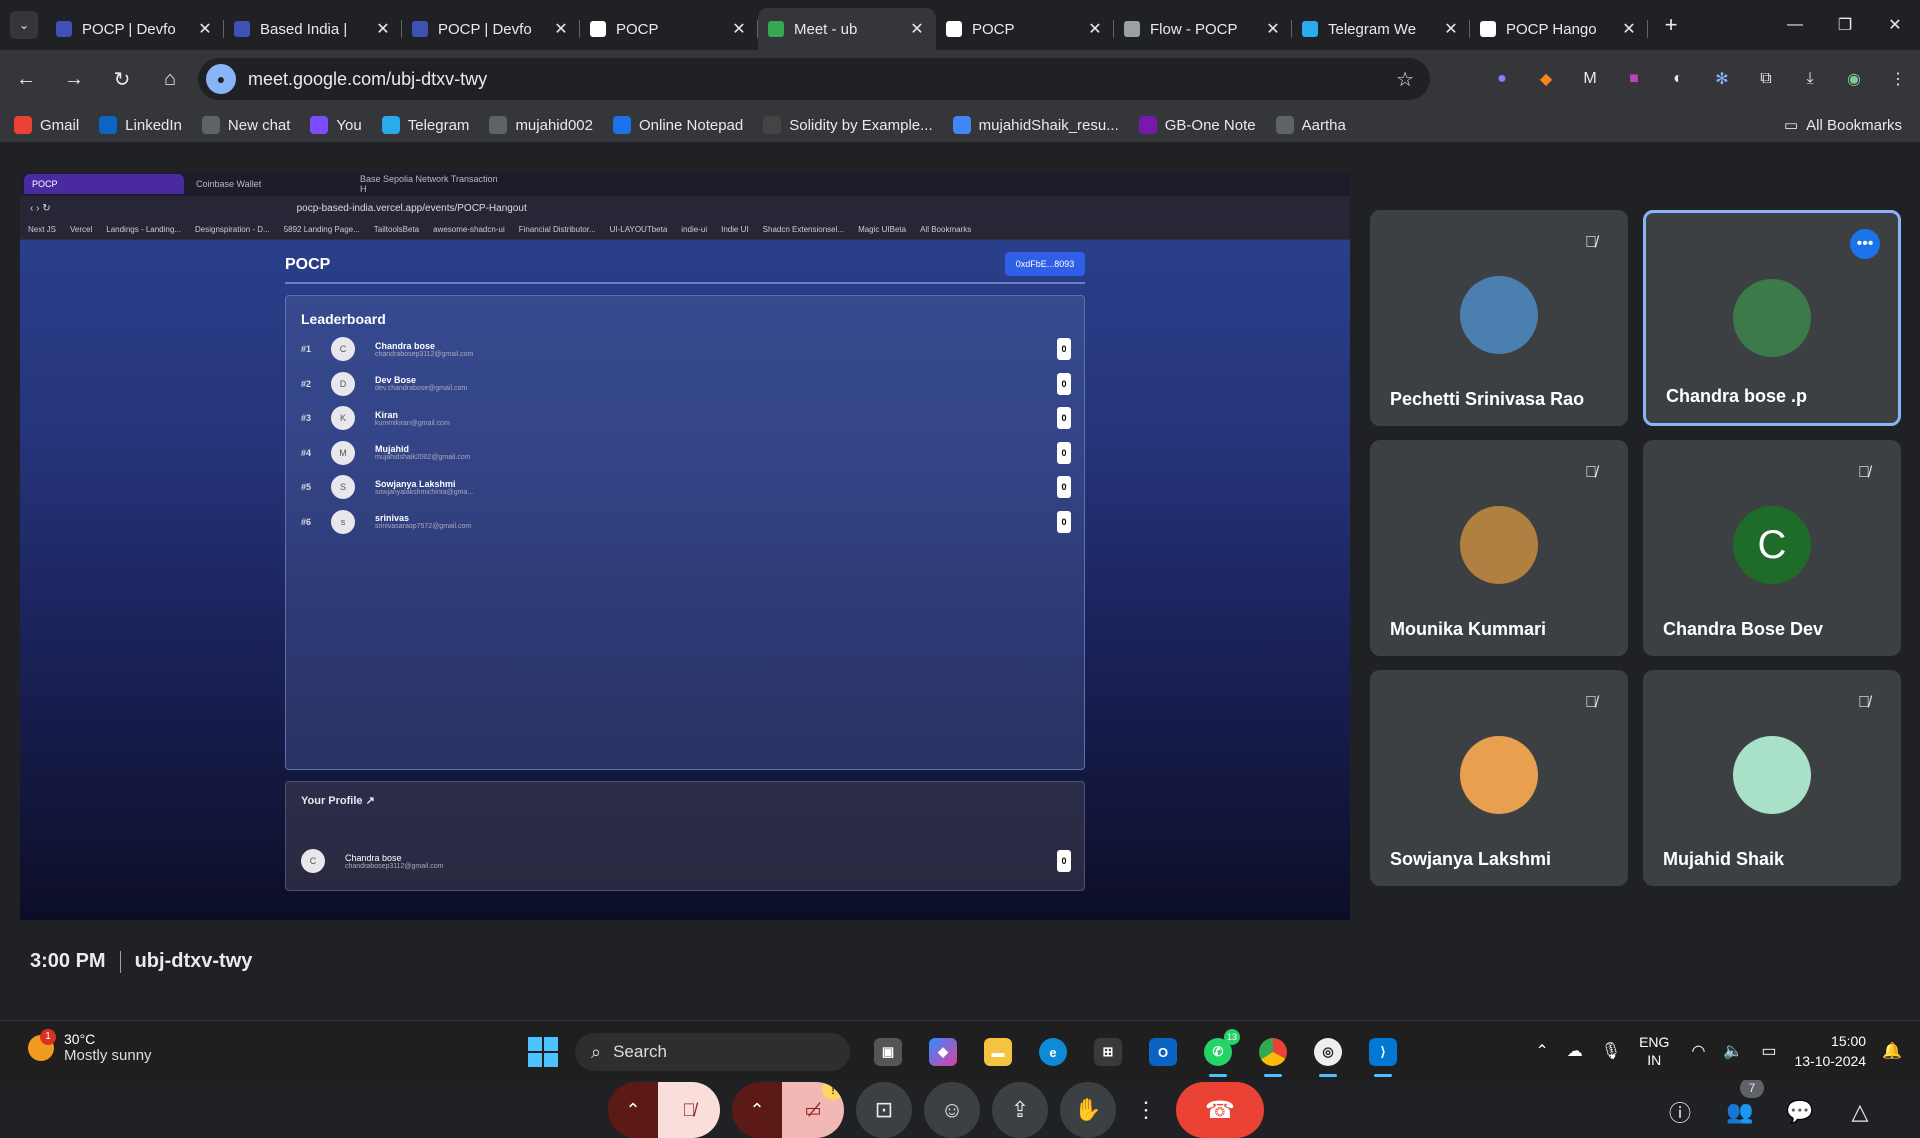 The width and height of the screenshot is (1920, 1138). What do you see at coordinates (122, 79) in the screenshot?
I see `reload-icon: ↻` at bounding box center [122, 79].